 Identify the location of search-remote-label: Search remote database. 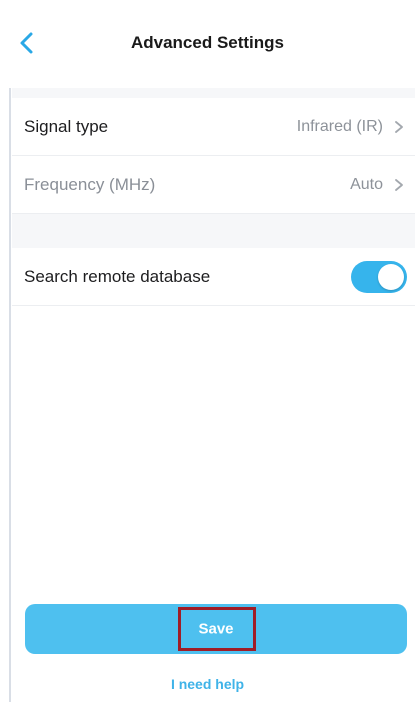
(117, 276).